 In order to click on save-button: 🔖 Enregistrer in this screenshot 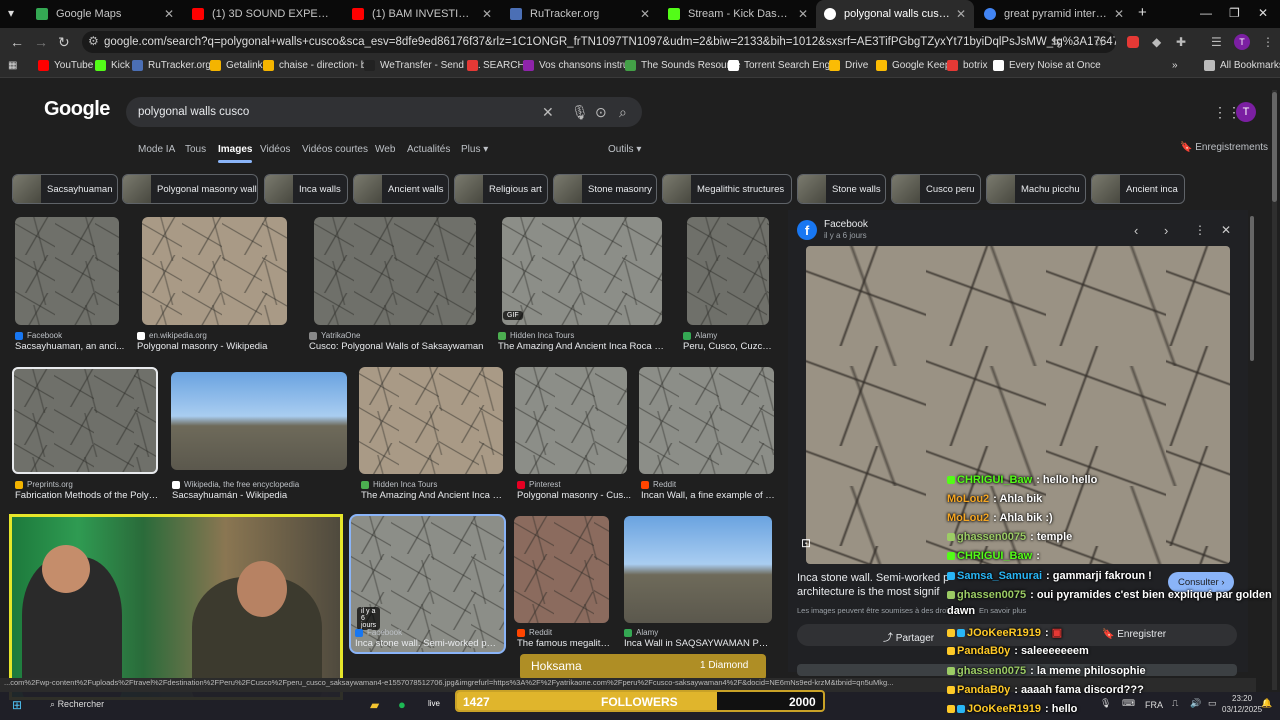, I will do `click(1134, 634)`.